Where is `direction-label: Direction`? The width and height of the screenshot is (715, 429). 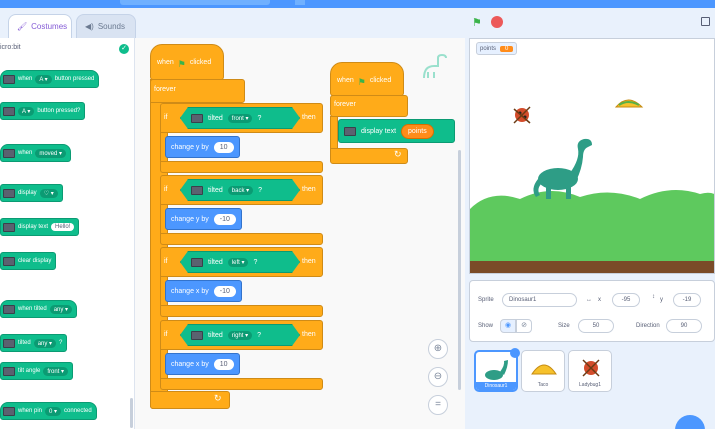 direction-label: Direction is located at coordinates (648, 326).